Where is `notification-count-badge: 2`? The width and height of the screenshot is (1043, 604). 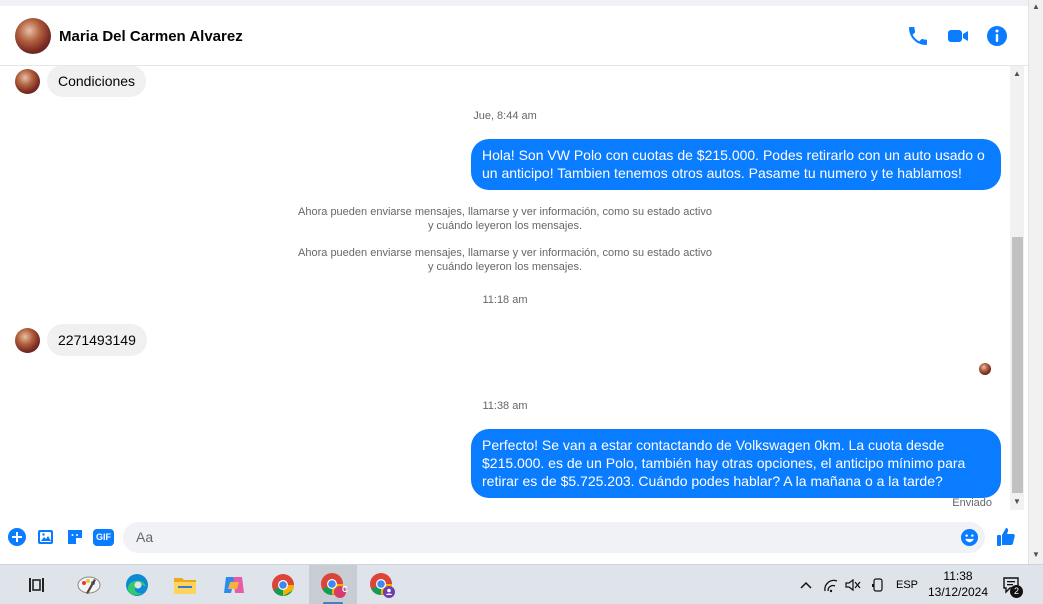
notification-count-badge: 2 is located at coordinates (1016, 591).